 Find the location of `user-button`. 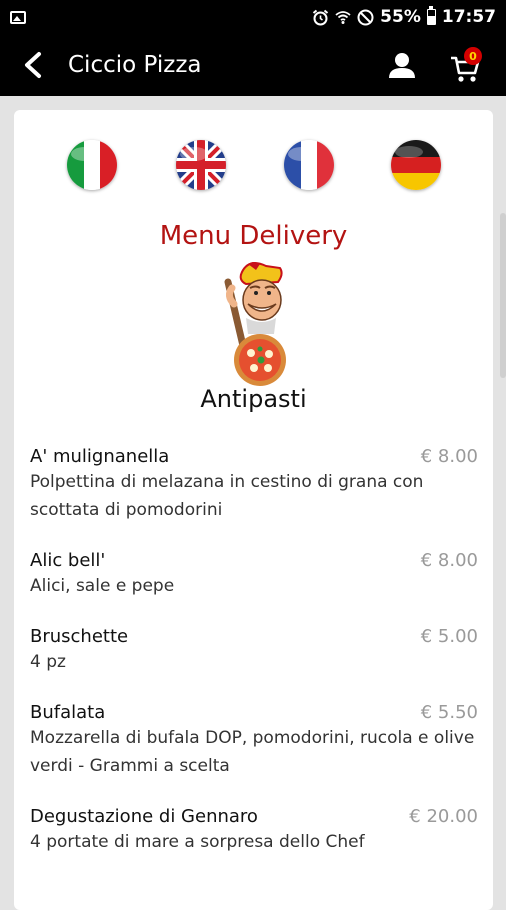

user-button is located at coordinates (402, 65).